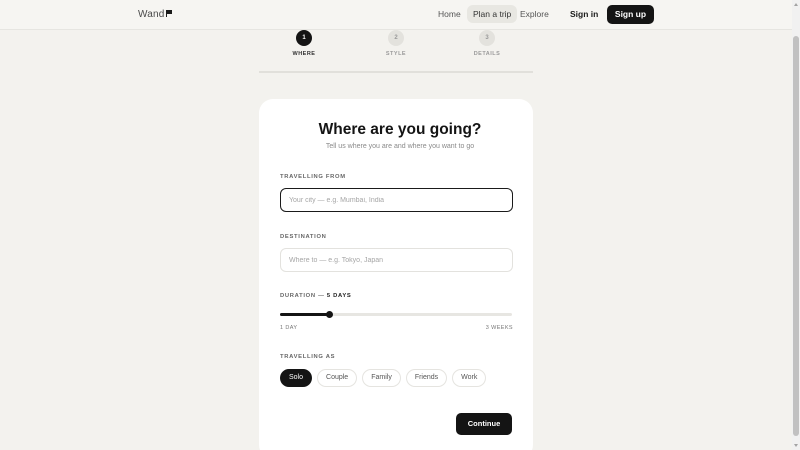 This screenshot has width=800, height=450. I want to click on slider-max-label: 3 WEEKS, so click(499, 328).